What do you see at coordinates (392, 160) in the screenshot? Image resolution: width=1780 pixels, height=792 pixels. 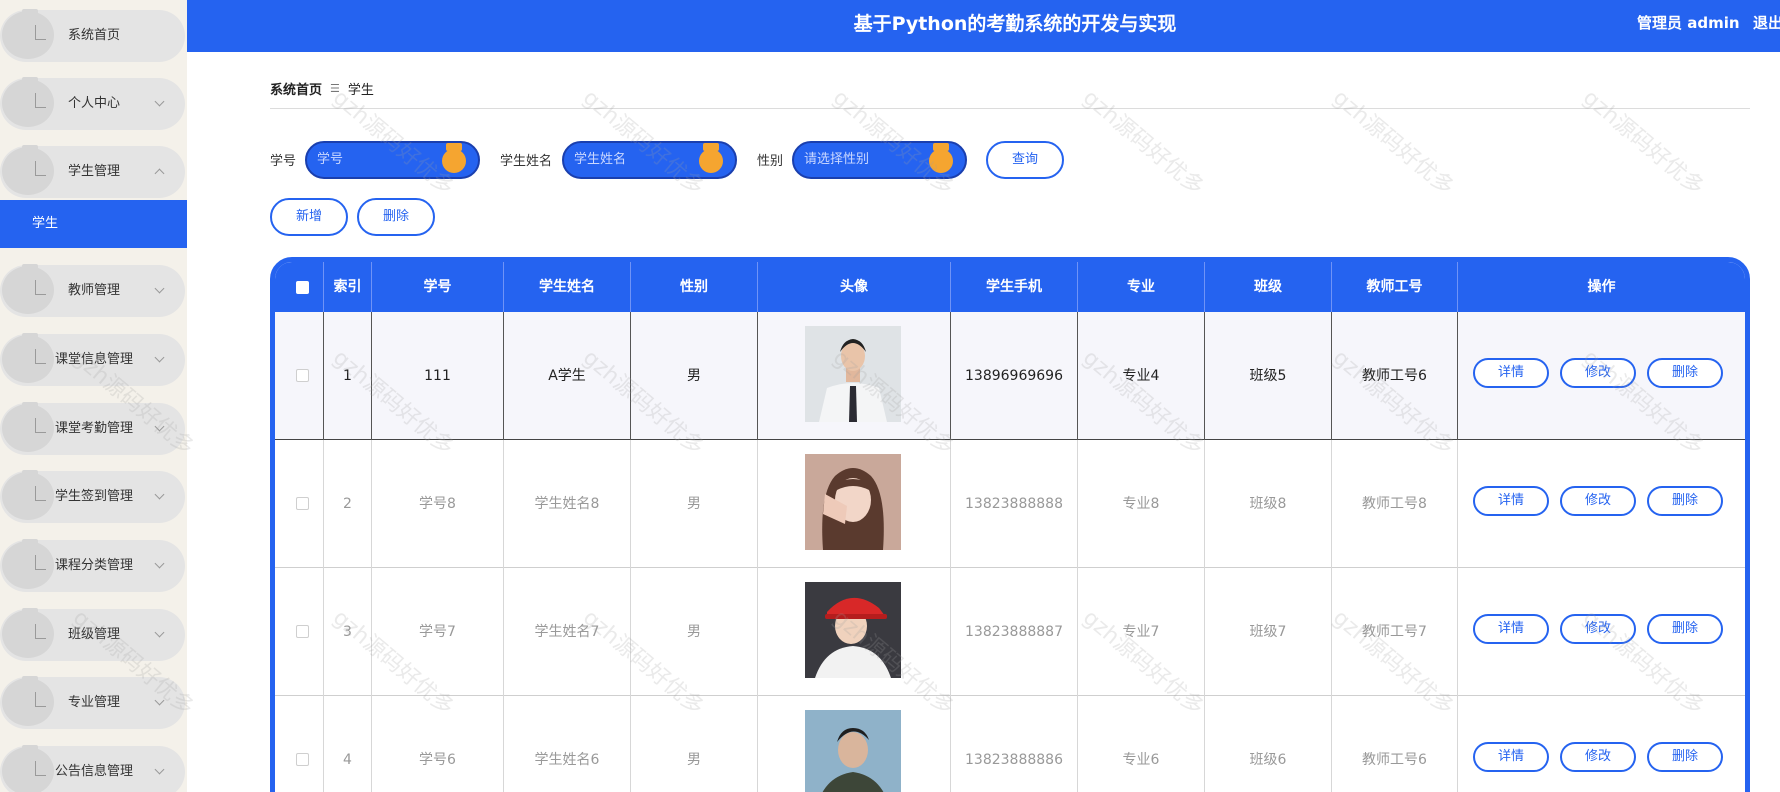 I see `student-no-input: 学号` at bounding box center [392, 160].